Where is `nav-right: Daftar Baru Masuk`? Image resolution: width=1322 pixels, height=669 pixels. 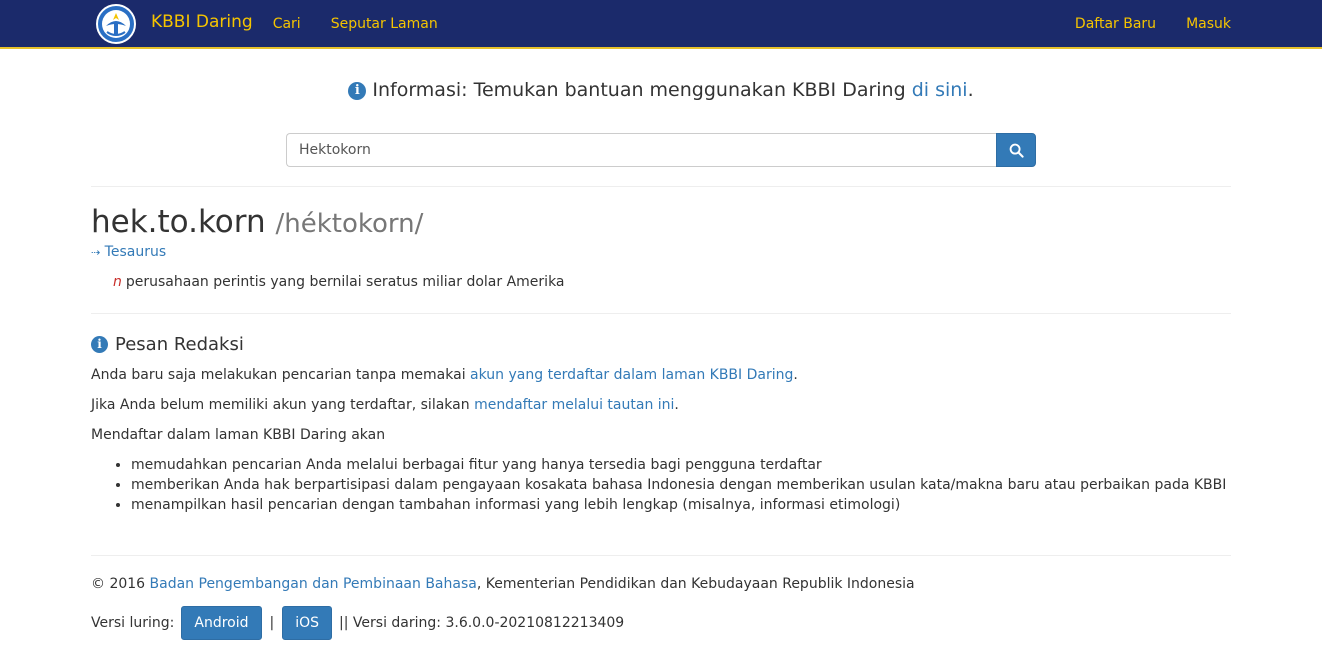 nav-right: Daftar Baru Masuk is located at coordinates (1153, 24).